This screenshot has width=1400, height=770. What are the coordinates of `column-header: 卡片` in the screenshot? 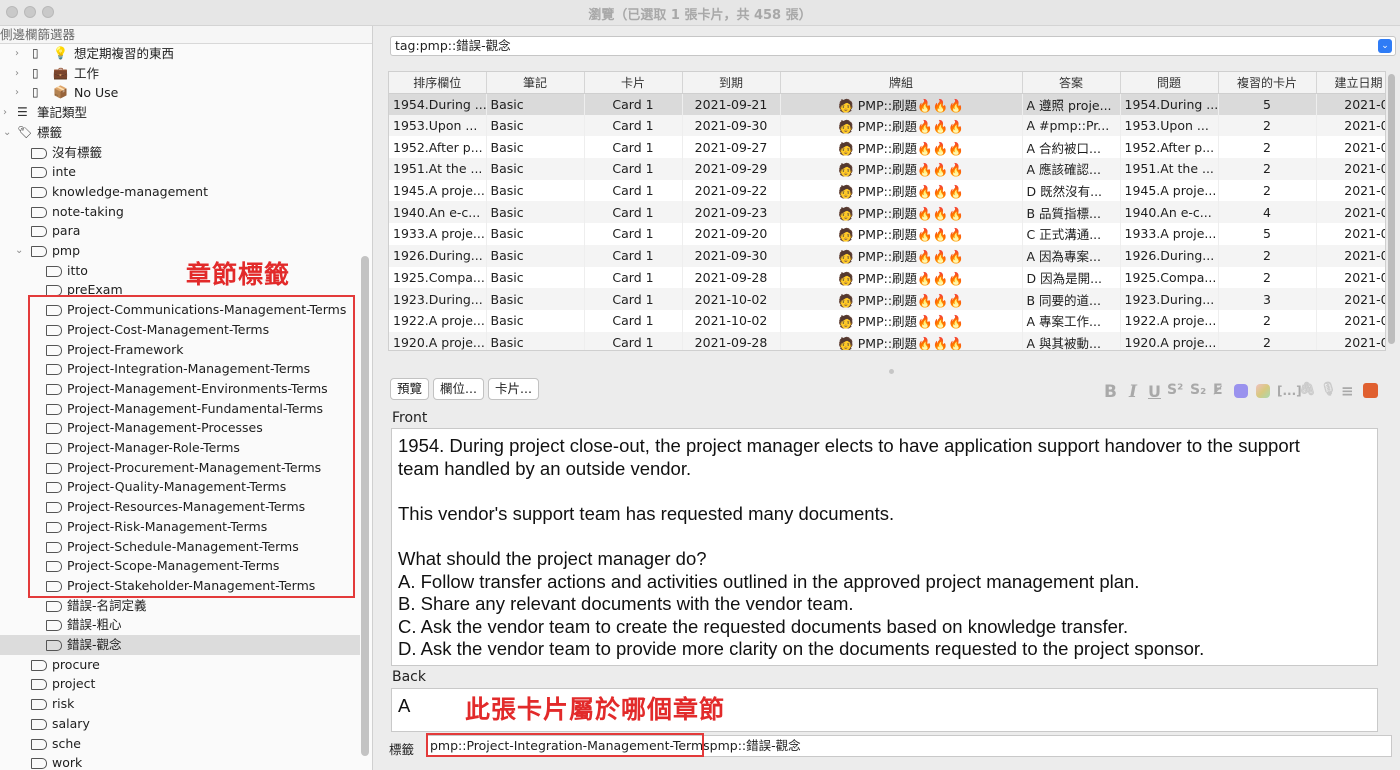 It's located at (633, 83).